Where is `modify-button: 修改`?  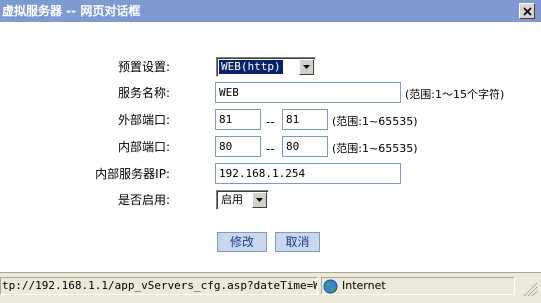
modify-button: 修改 is located at coordinates (242, 242).